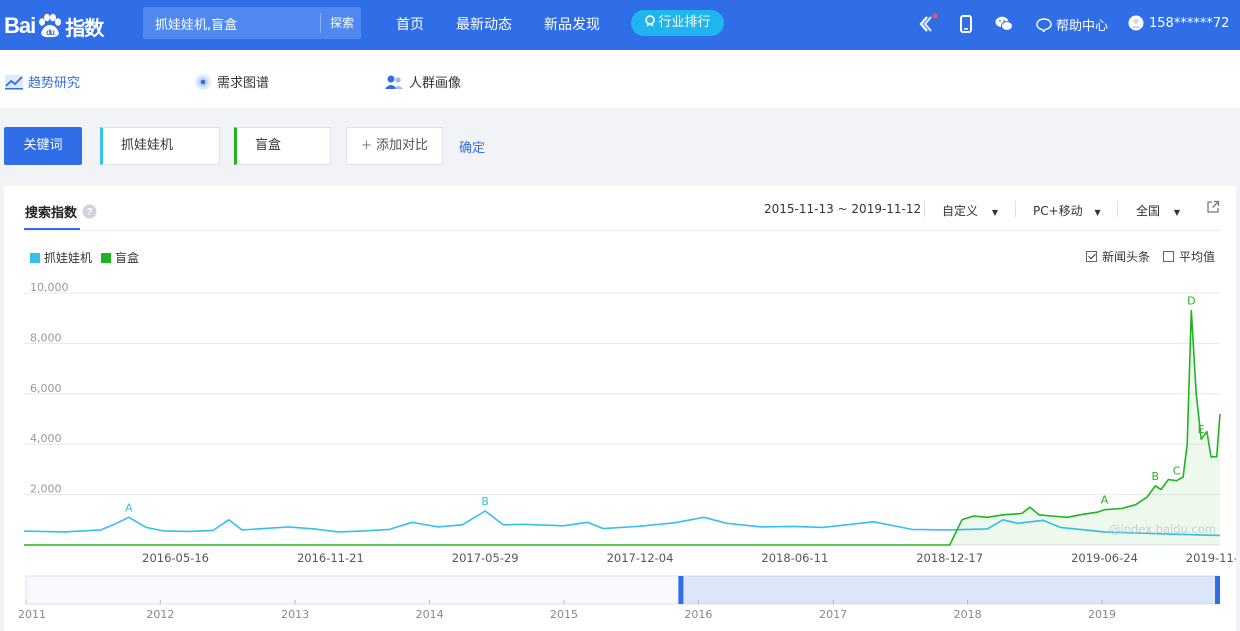 The height and width of the screenshot is (631, 1240). Describe the element at coordinates (698, 614) in the screenshot. I see `navigator-year-label: 2016` at that location.